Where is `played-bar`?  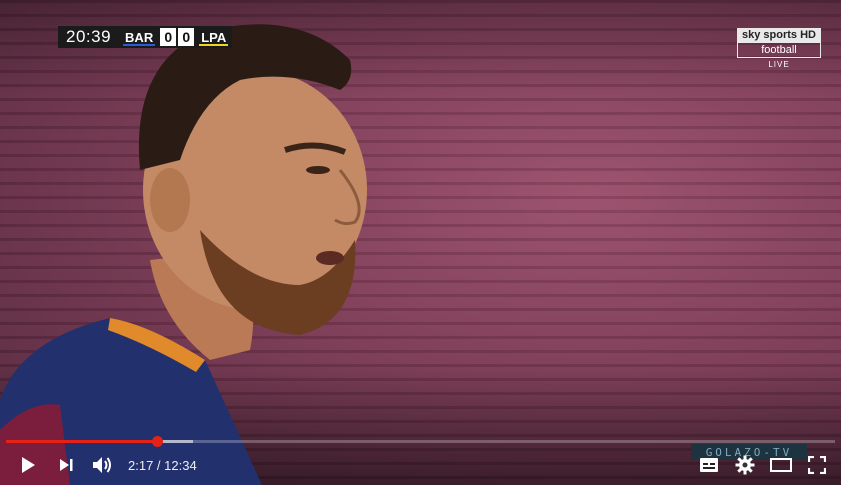 played-bar is located at coordinates (81, 441).